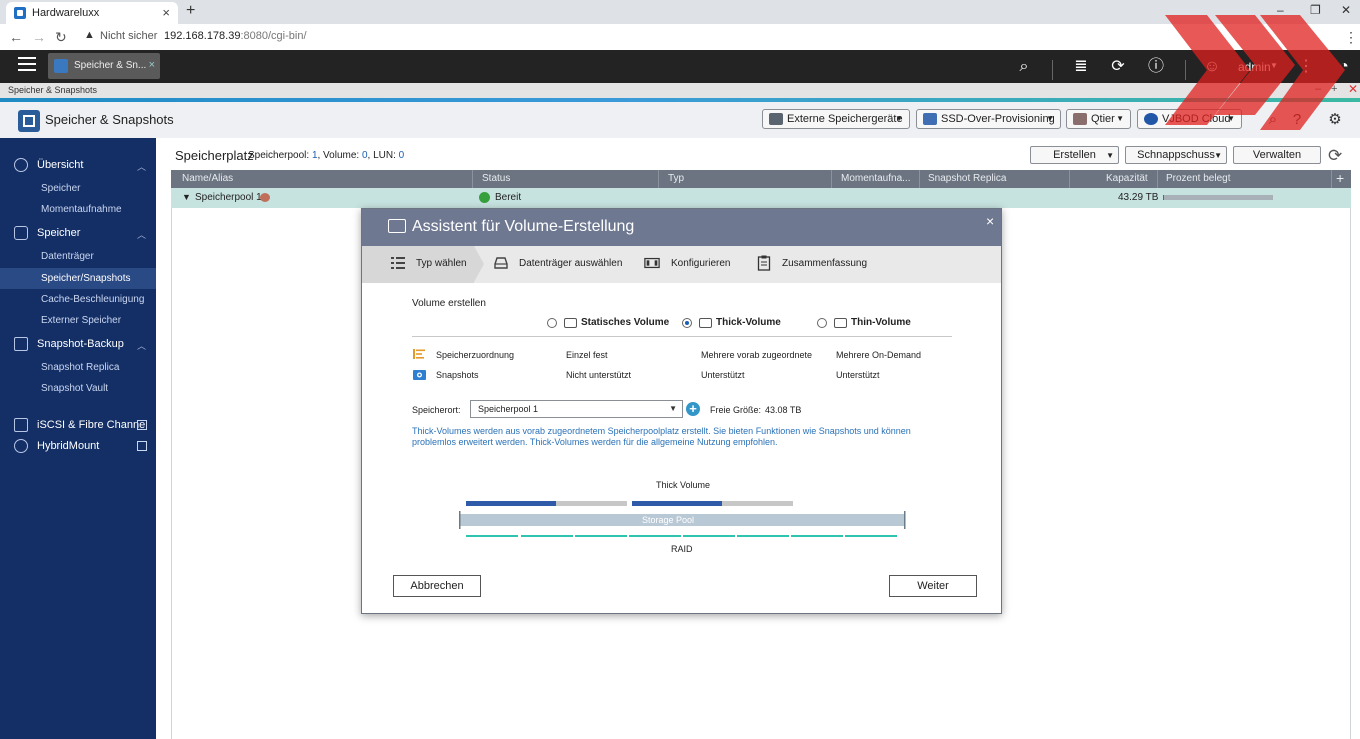 Image resolution: width=1360 pixels, height=739 pixels. Describe the element at coordinates (1346, 10) in the screenshot. I see `close-window-button: ✕` at that location.